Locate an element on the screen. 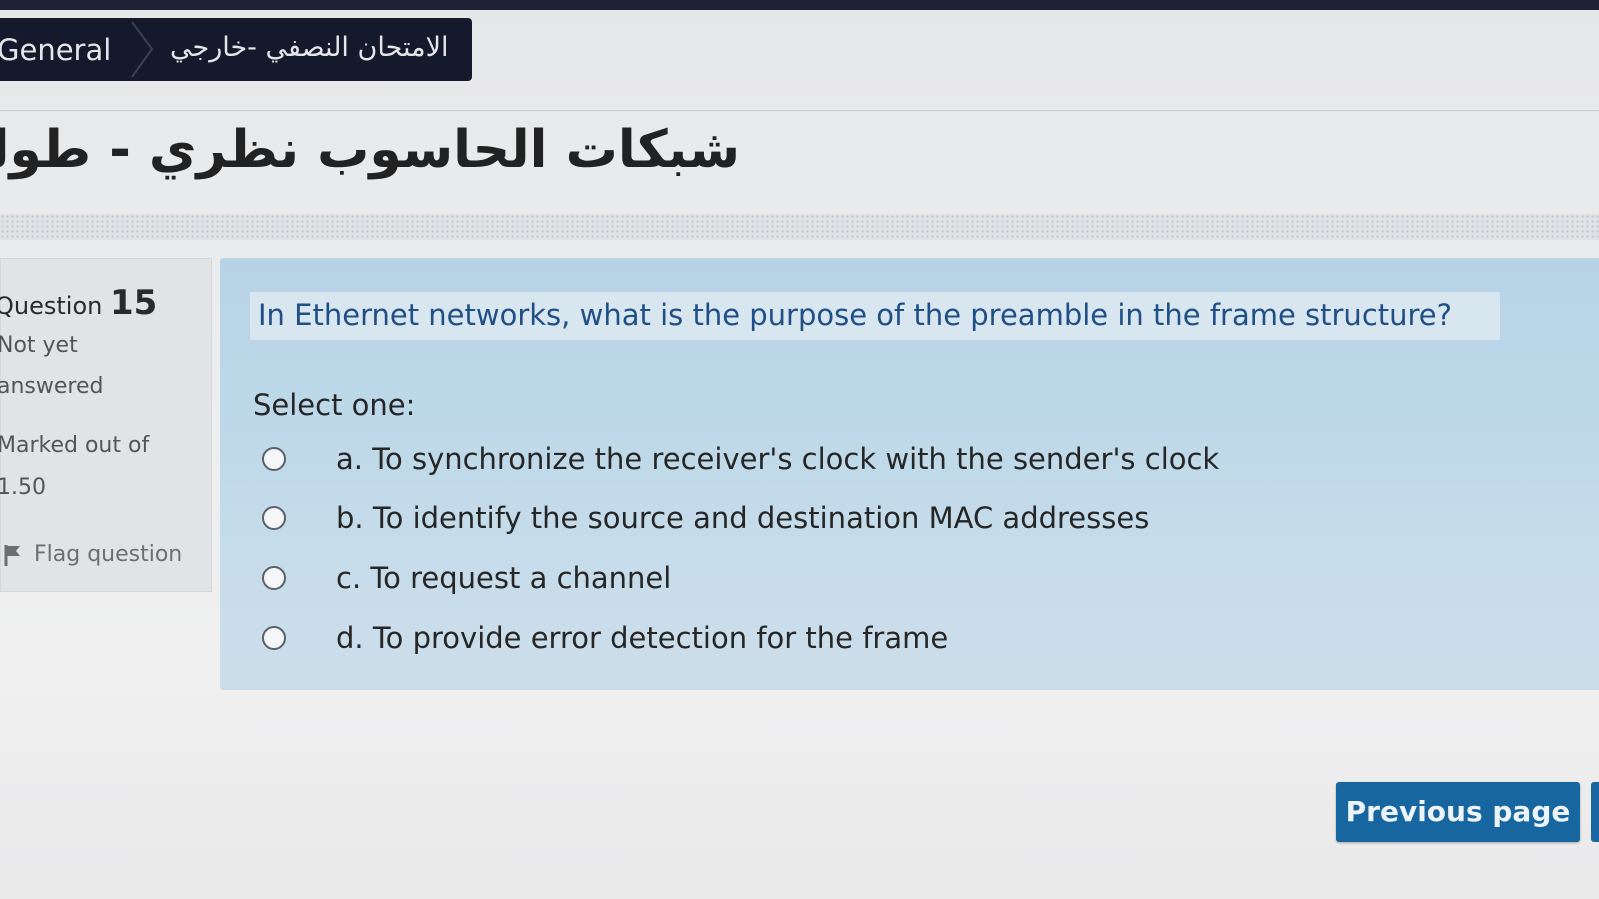 The width and height of the screenshot is (1599, 899). top-strip is located at coordinates (799, 5).